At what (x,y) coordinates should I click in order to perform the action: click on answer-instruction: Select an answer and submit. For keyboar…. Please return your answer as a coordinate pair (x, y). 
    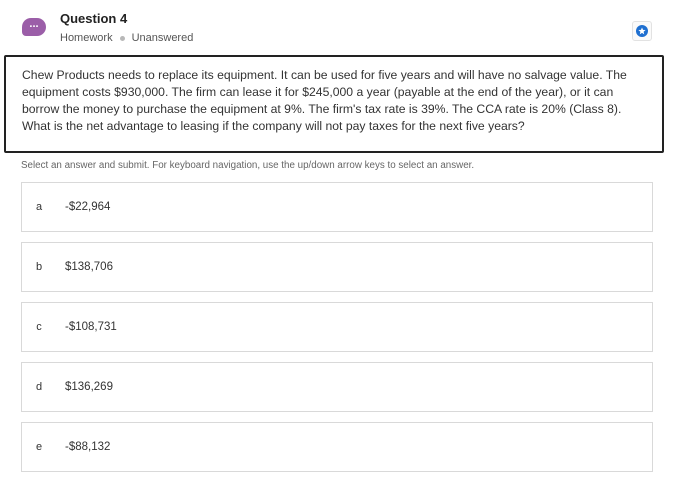
    Looking at the image, I should click on (248, 165).